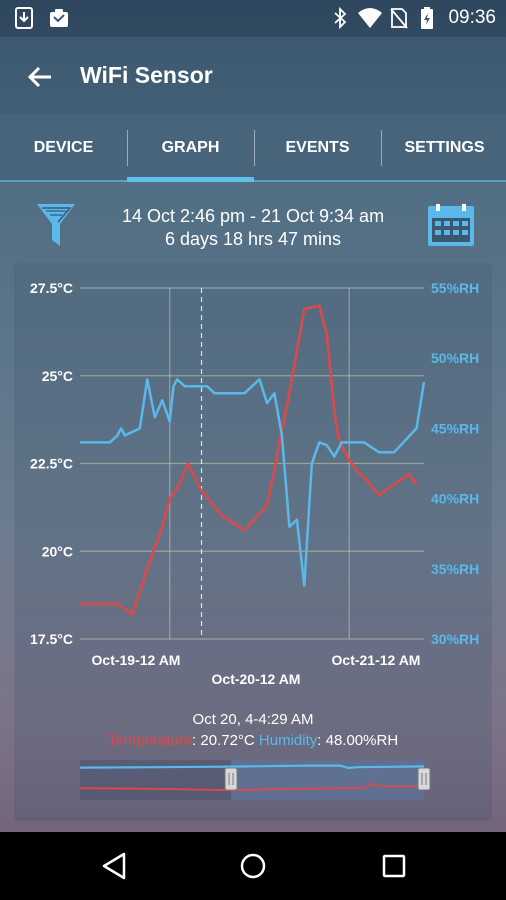 This screenshot has width=506, height=900. I want to click on readout-temp-value: : 20.72°C, so click(225, 740).